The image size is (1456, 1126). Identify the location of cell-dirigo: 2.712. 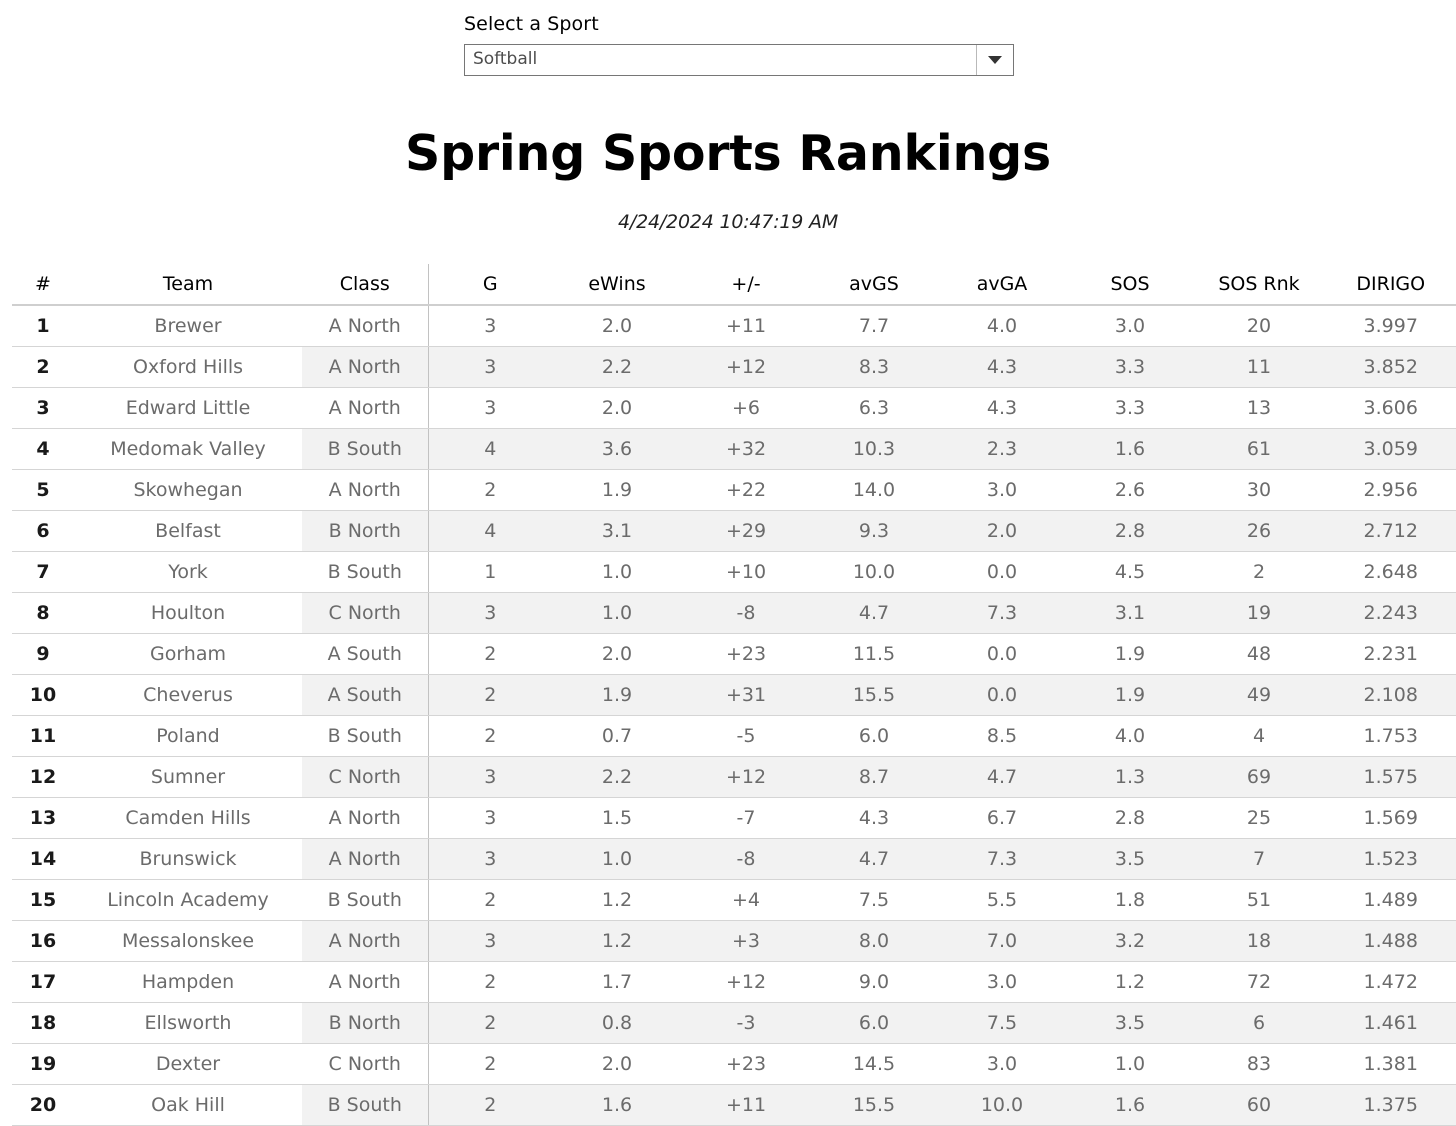
(1390, 531).